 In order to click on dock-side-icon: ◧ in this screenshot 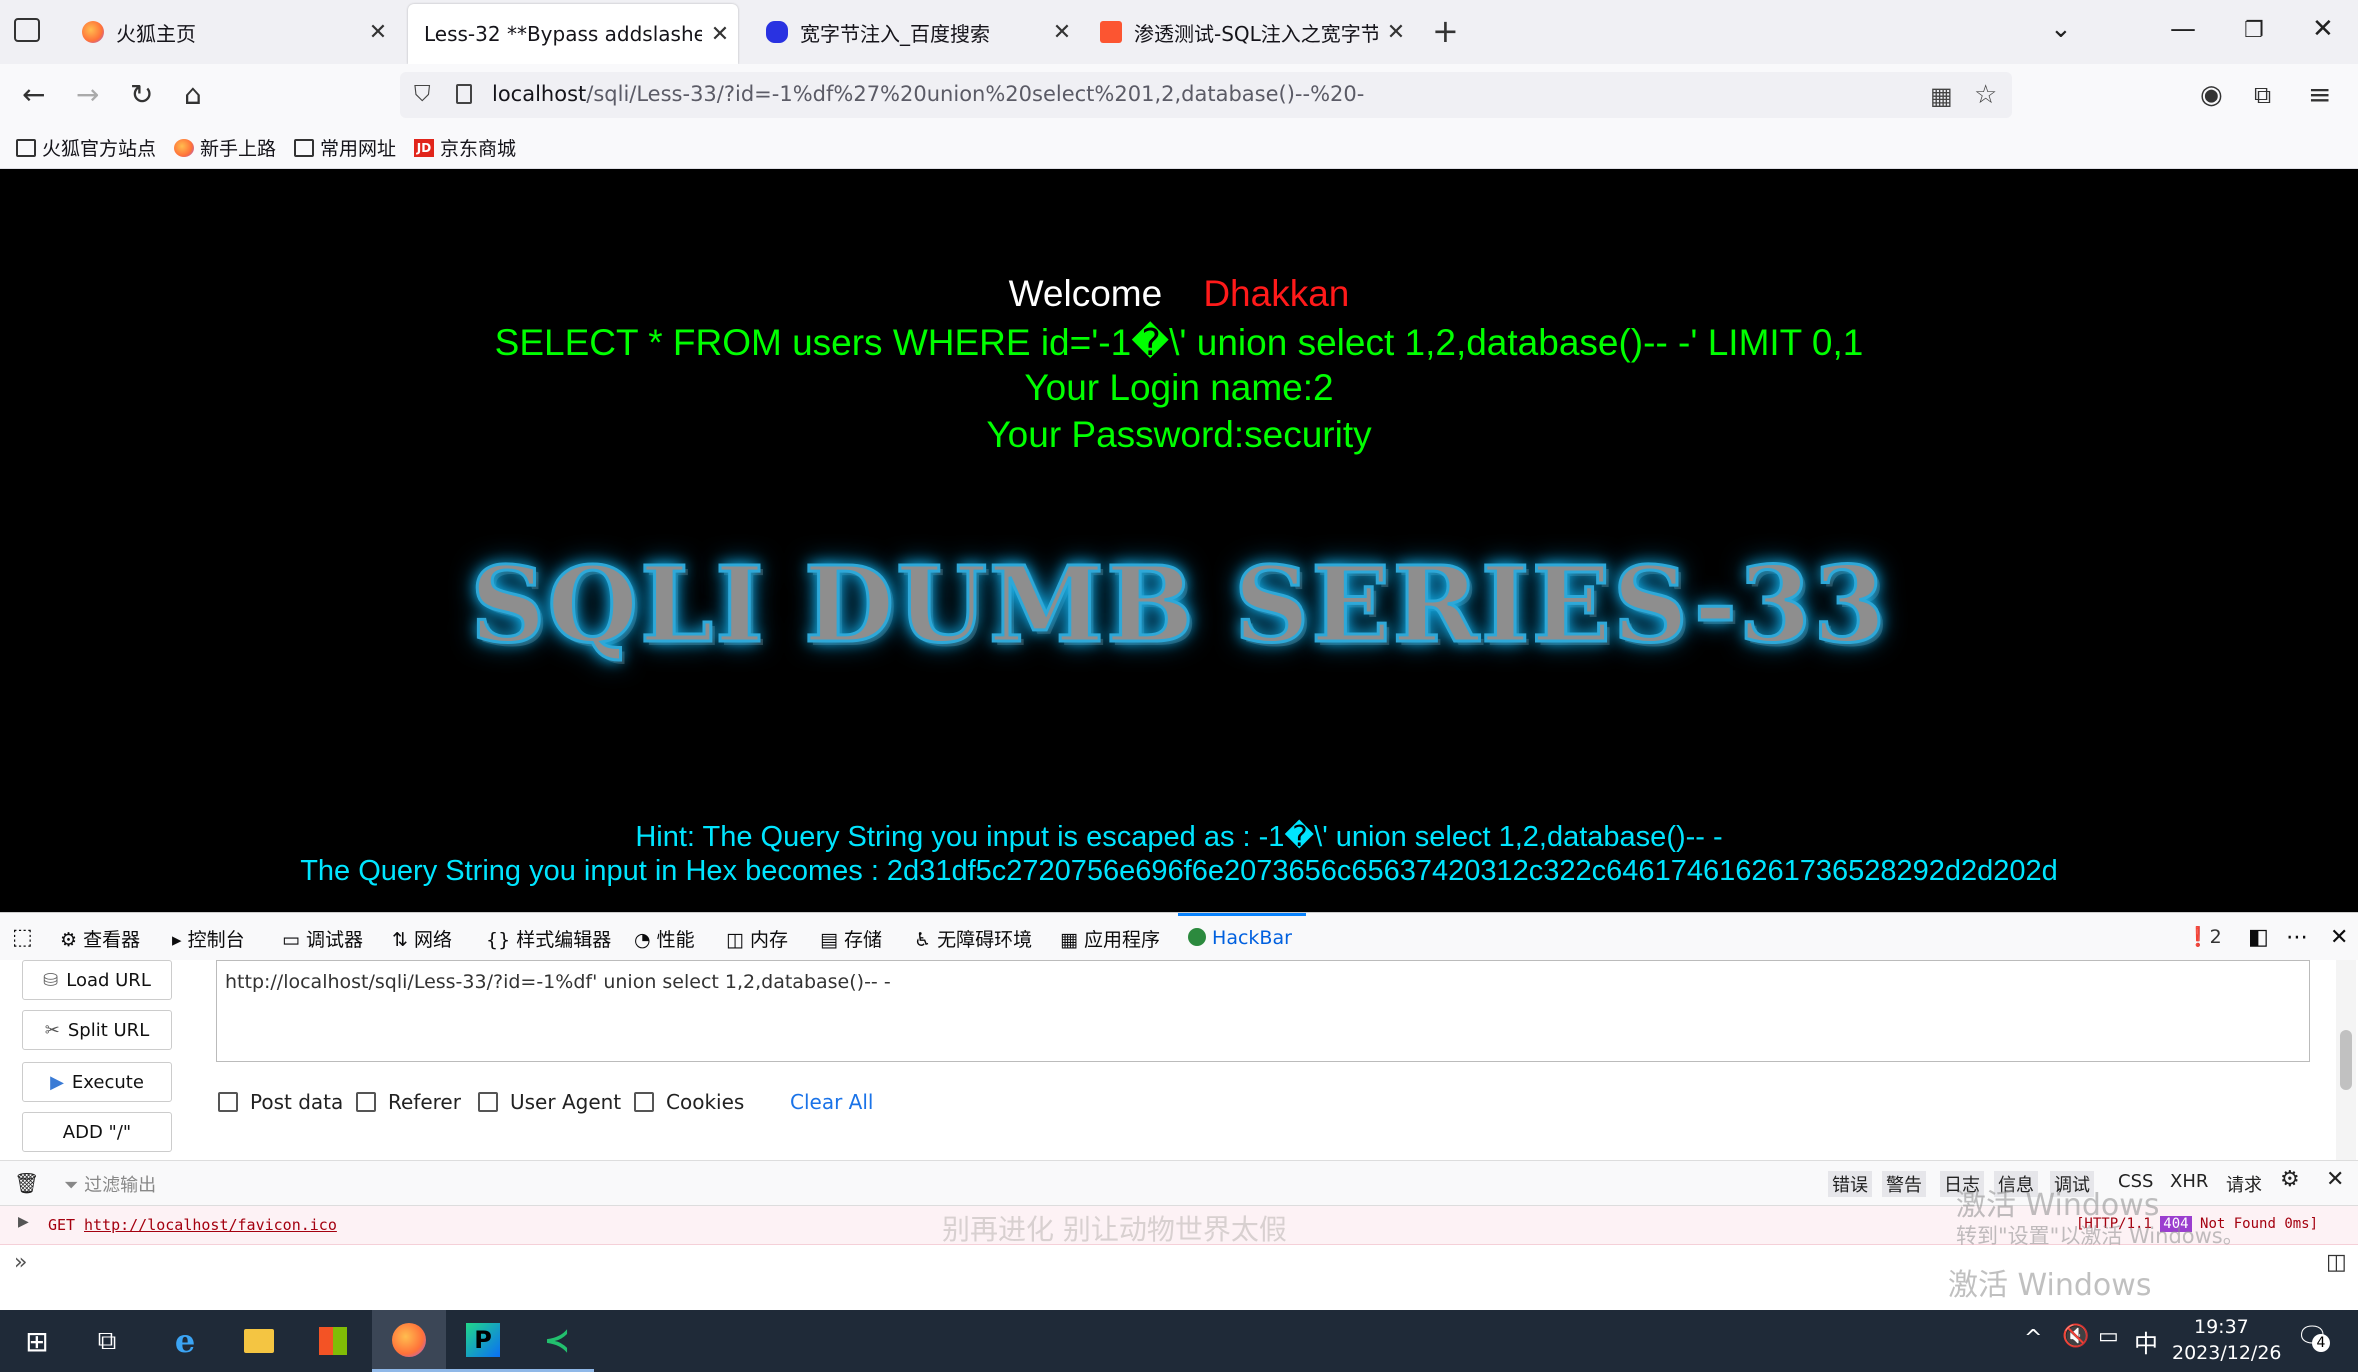, I will do `click(2258, 937)`.